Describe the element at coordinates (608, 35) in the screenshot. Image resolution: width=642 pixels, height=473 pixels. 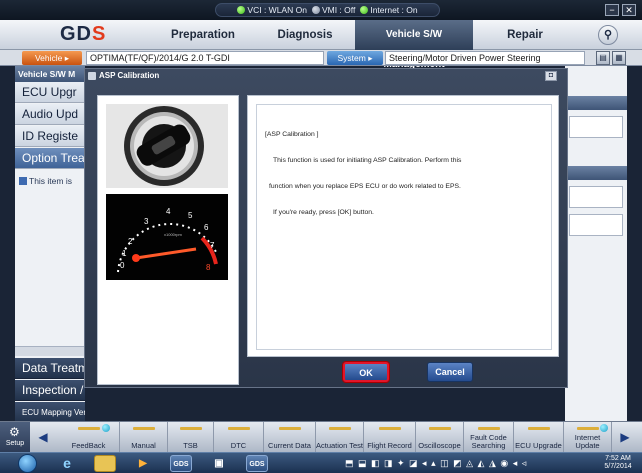
I see `search-icon: ⚲` at that location.